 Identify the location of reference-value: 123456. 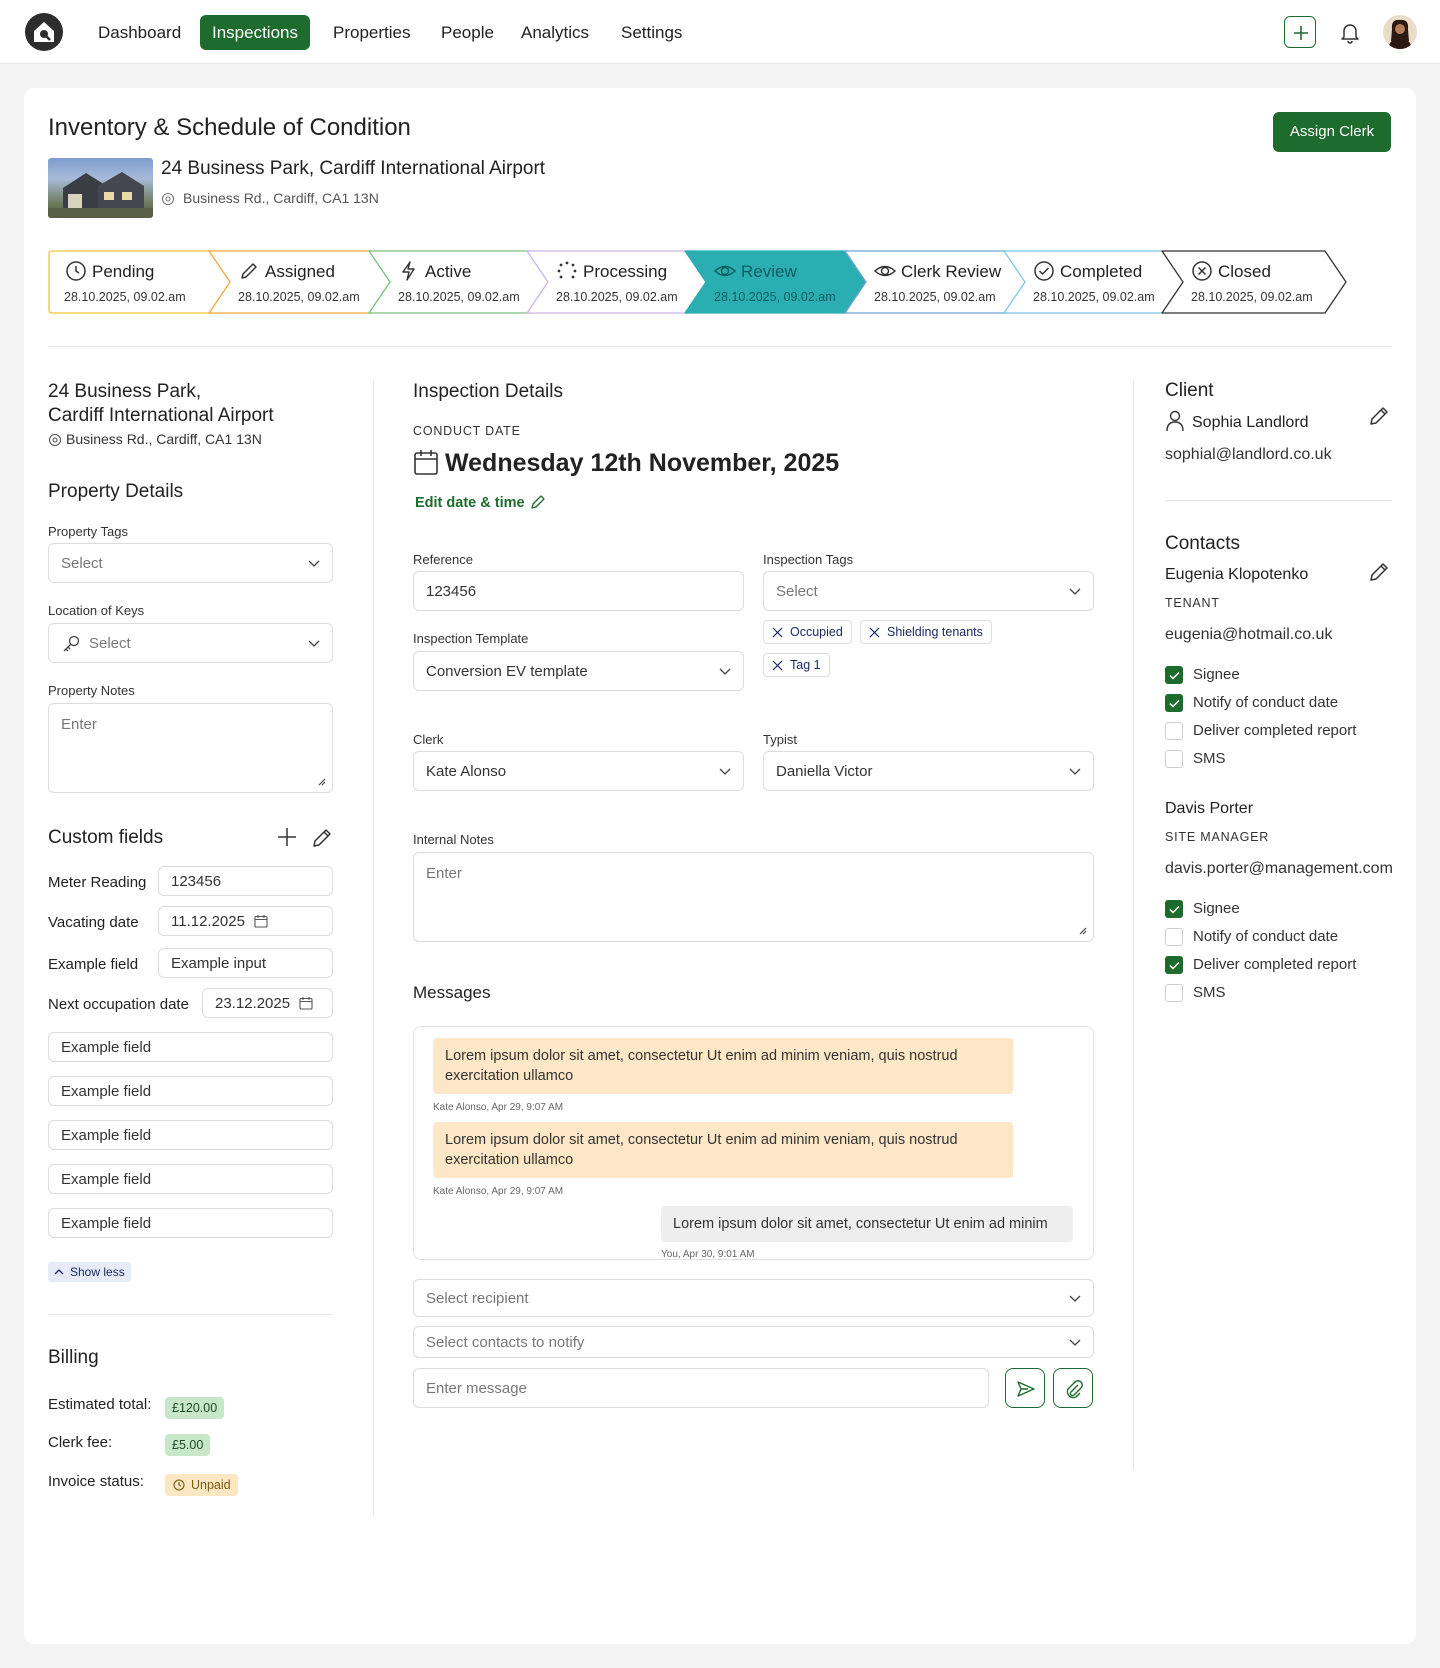
(451, 591).